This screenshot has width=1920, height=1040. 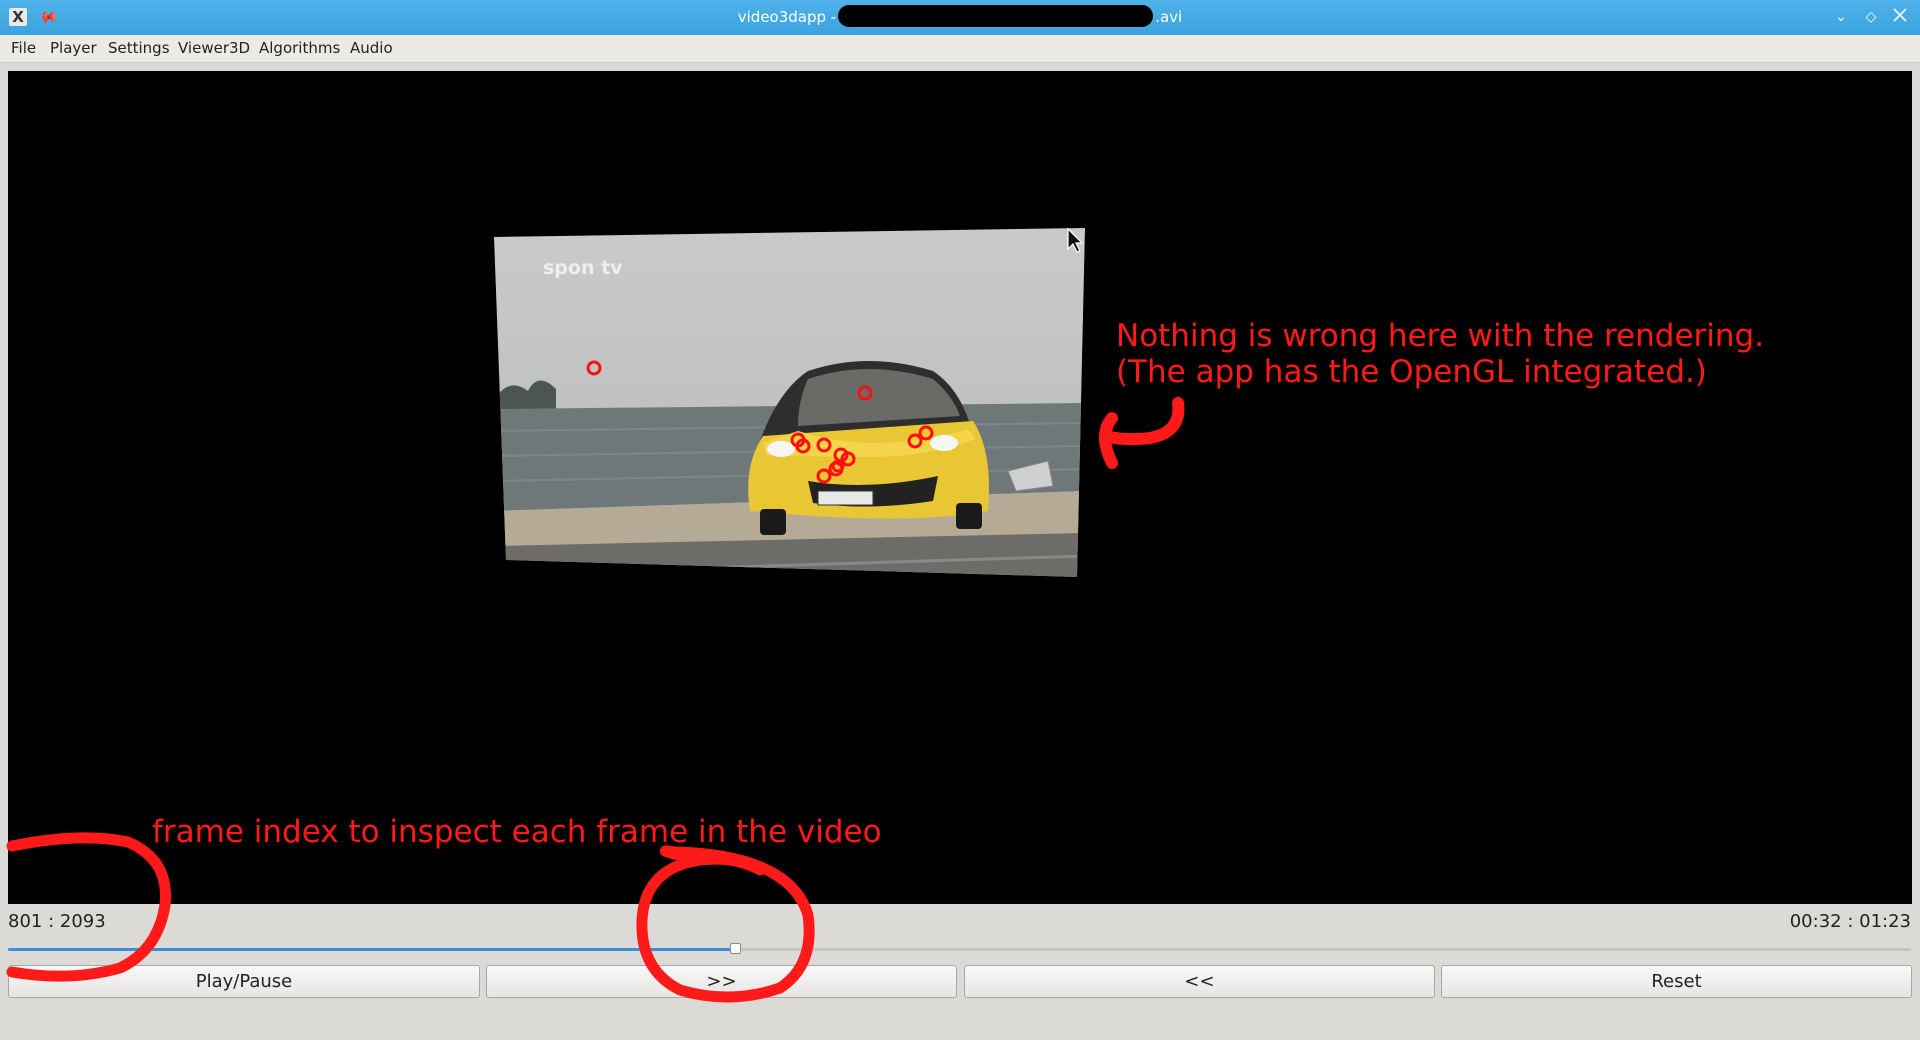 What do you see at coordinates (73, 48) in the screenshot?
I see `menu-player: Player` at bounding box center [73, 48].